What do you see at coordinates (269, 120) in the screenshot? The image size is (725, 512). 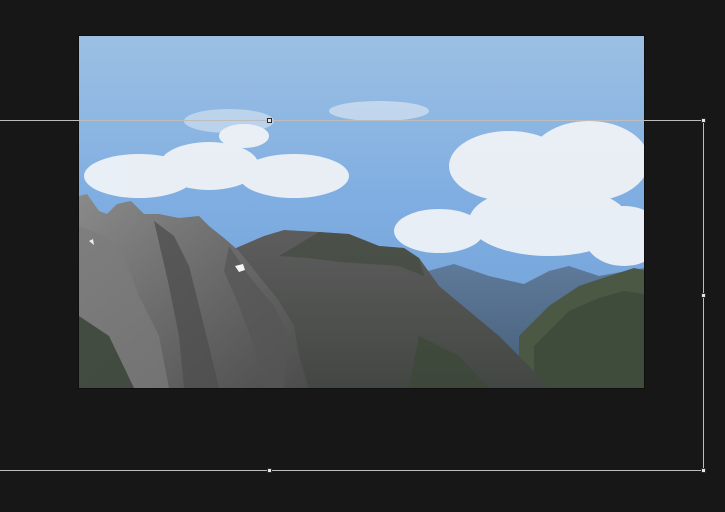 I see `transform-handle-top-center` at bounding box center [269, 120].